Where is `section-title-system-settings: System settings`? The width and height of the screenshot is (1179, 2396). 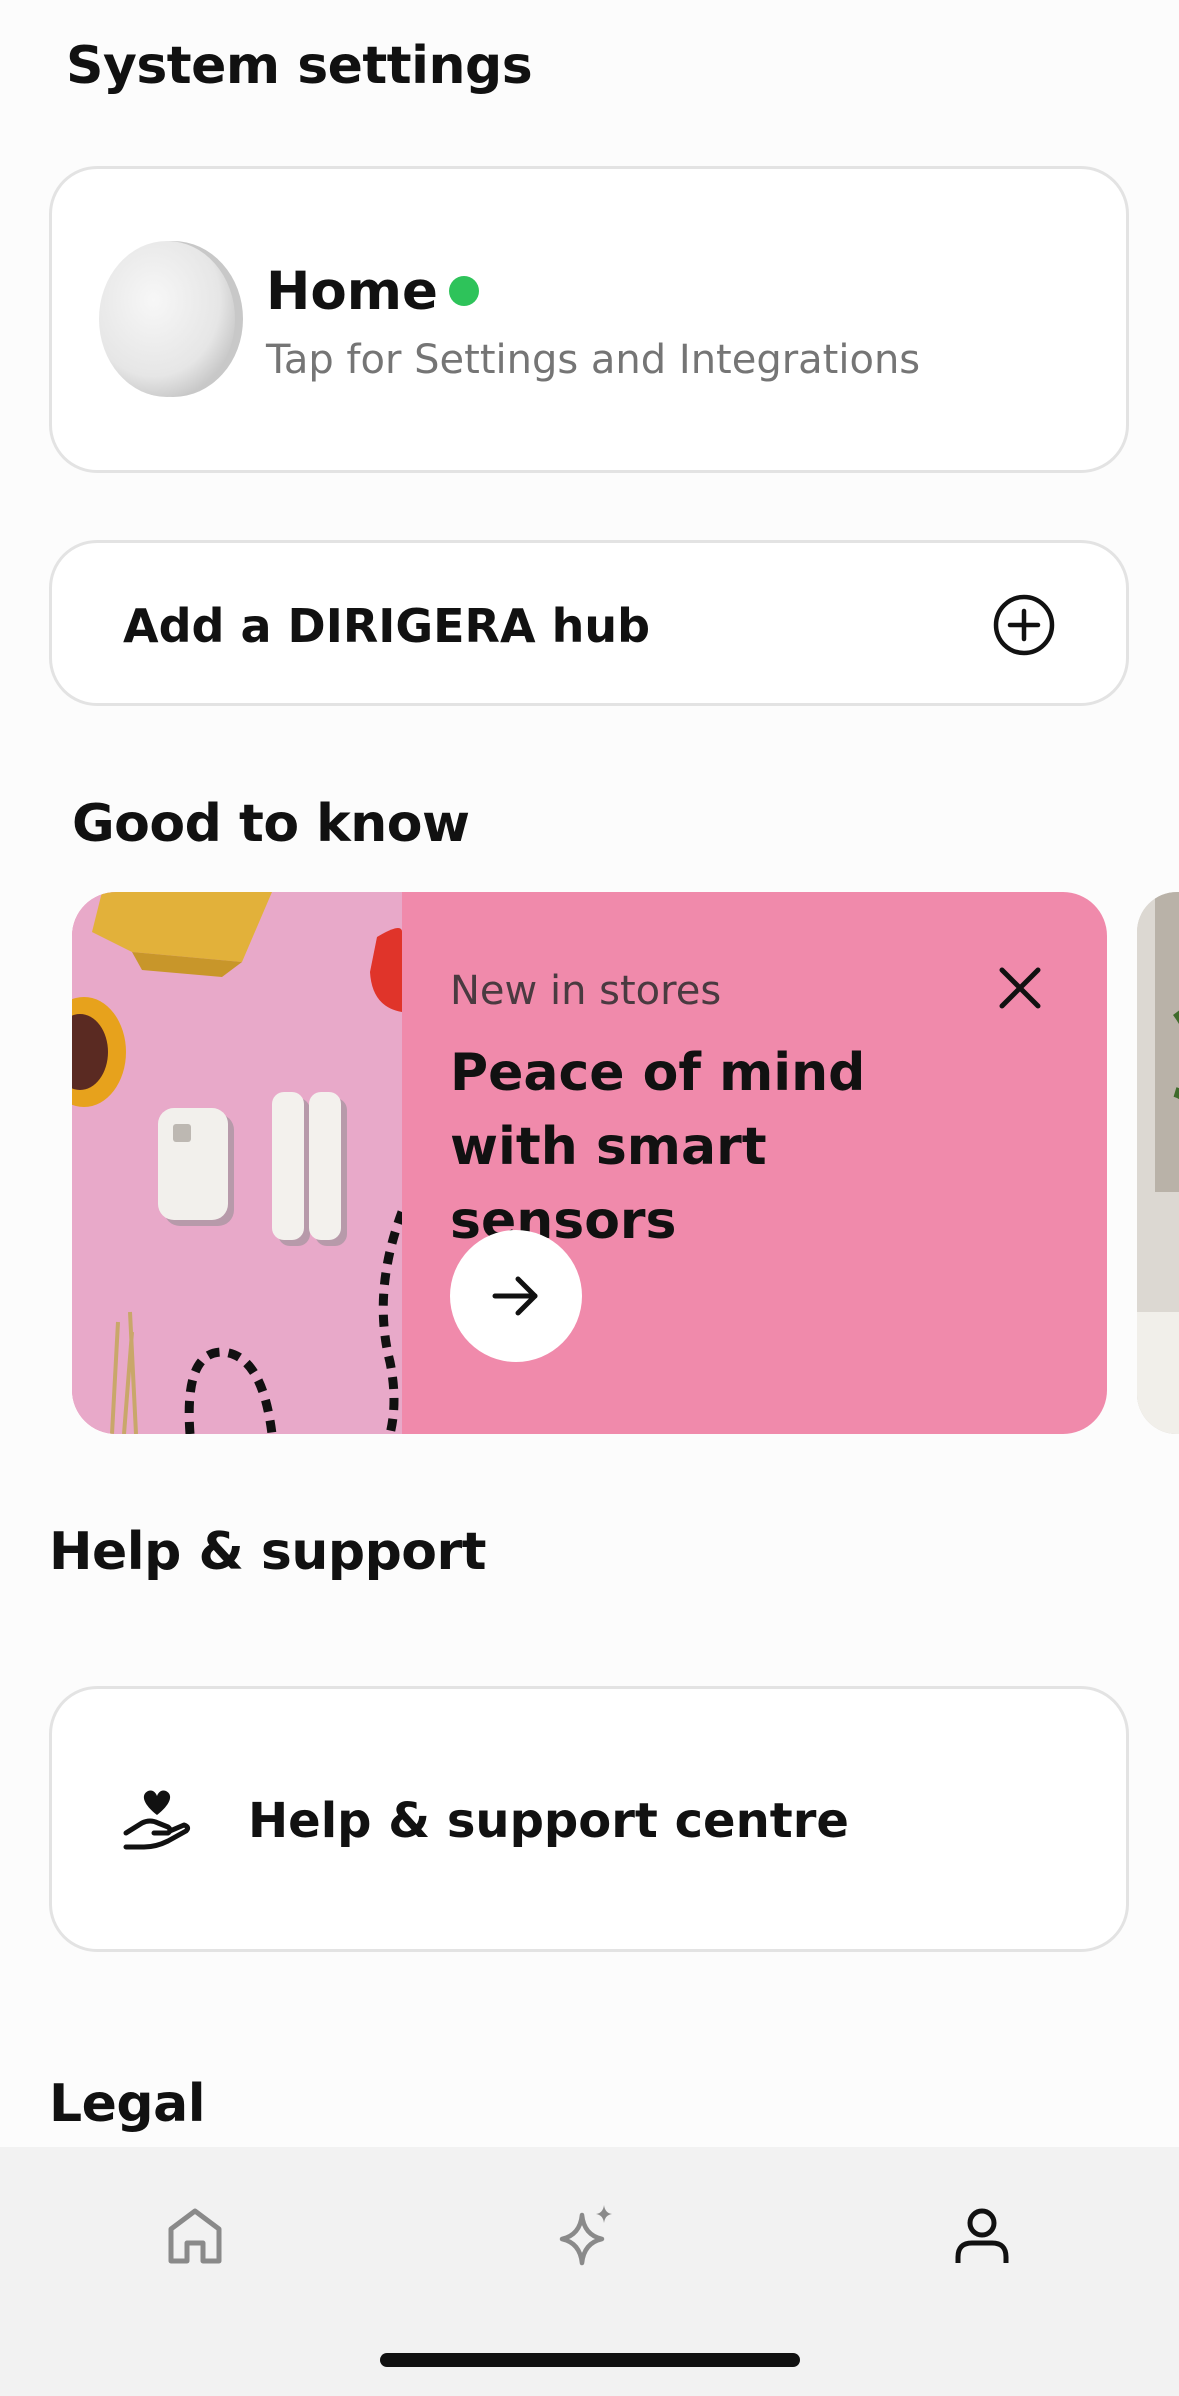
section-title-system-settings: System settings is located at coordinates (299, 66).